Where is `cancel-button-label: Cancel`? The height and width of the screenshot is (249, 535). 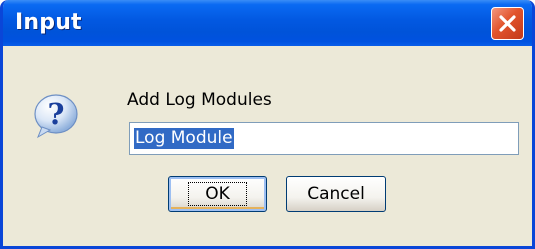 cancel-button-label: Cancel is located at coordinates (336, 194).